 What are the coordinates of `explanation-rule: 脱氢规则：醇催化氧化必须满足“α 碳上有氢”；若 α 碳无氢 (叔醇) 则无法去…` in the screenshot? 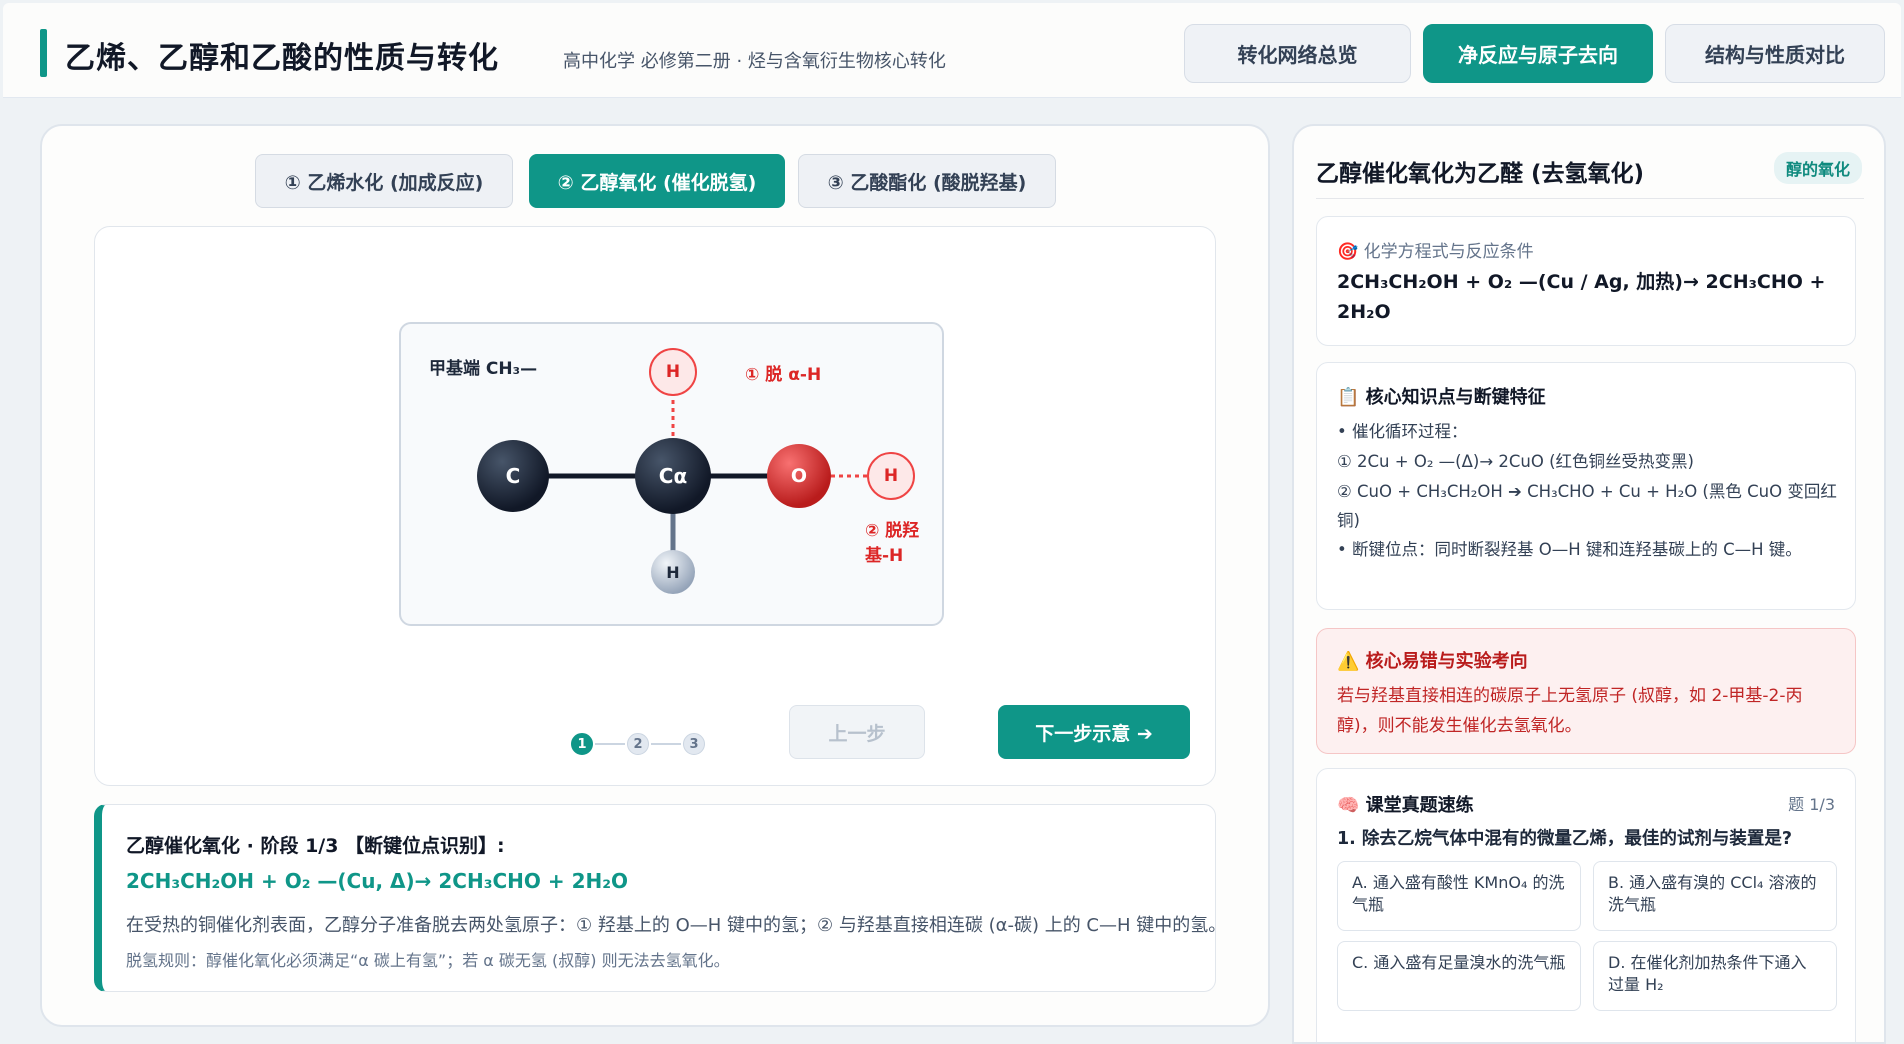 It's located at (428, 960).